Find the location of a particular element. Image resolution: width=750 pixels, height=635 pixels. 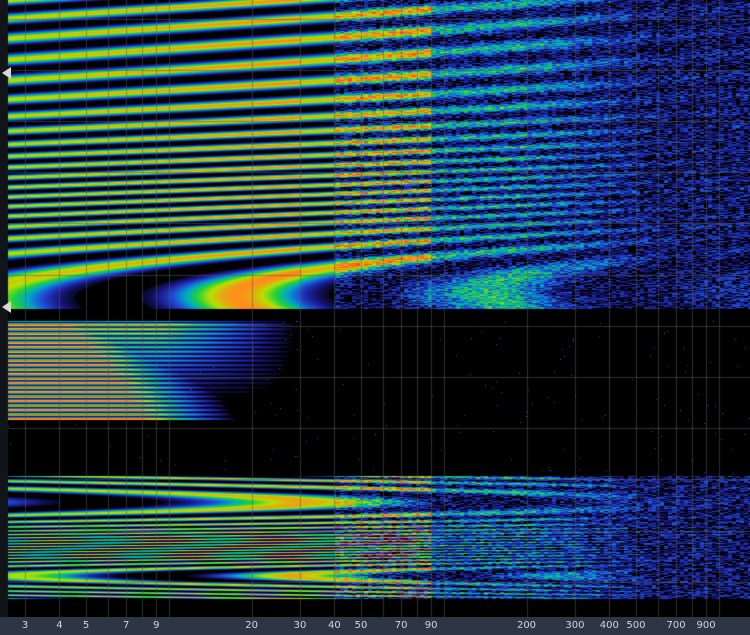

x-tick-label: 5 is located at coordinates (86, 625).